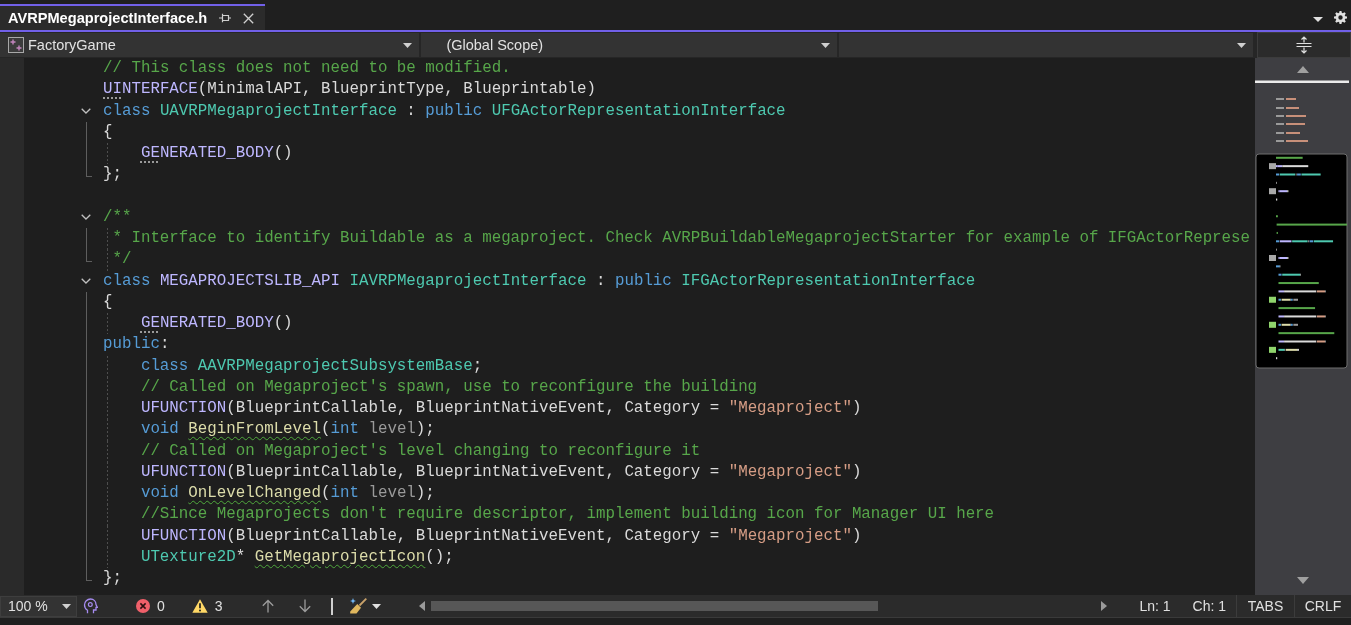 This screenshot has width=1351, height=625. Describe the element at coordinates (567, 515) in the screenshot. I see `code-line: //Since Megaprojects don't require descriptor, implement building icon for Manager UI here` at that location.